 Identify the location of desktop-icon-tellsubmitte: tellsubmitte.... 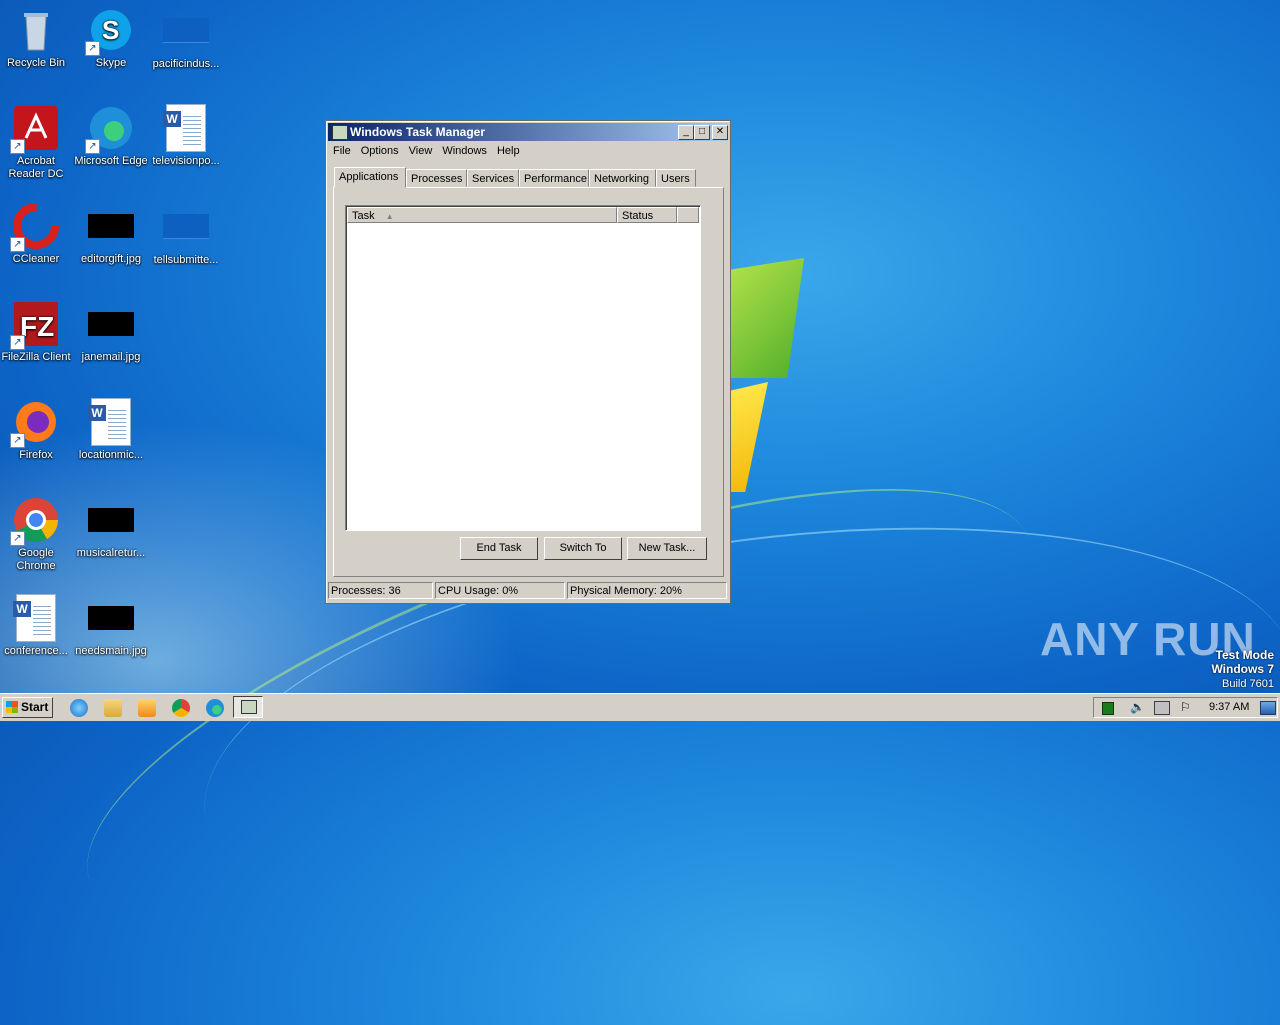
(186, 234).